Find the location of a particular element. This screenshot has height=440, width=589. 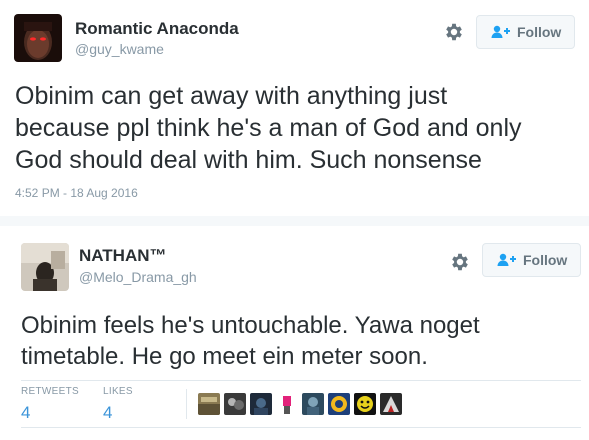

tweet-text-line: timetable. He go meet ein meter soon. is located at coordinates (224, 356).